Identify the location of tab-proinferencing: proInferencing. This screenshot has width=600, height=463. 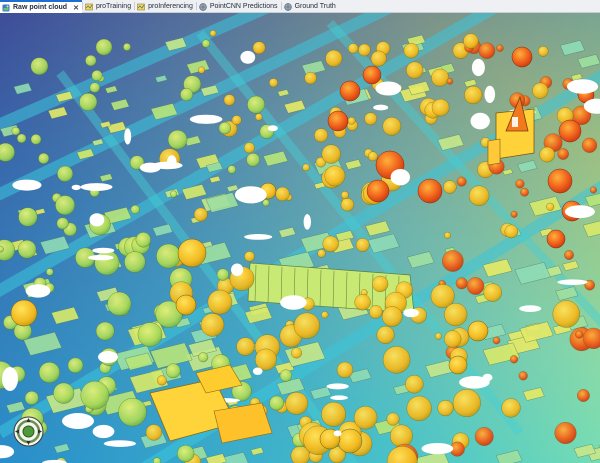
(165, 6).